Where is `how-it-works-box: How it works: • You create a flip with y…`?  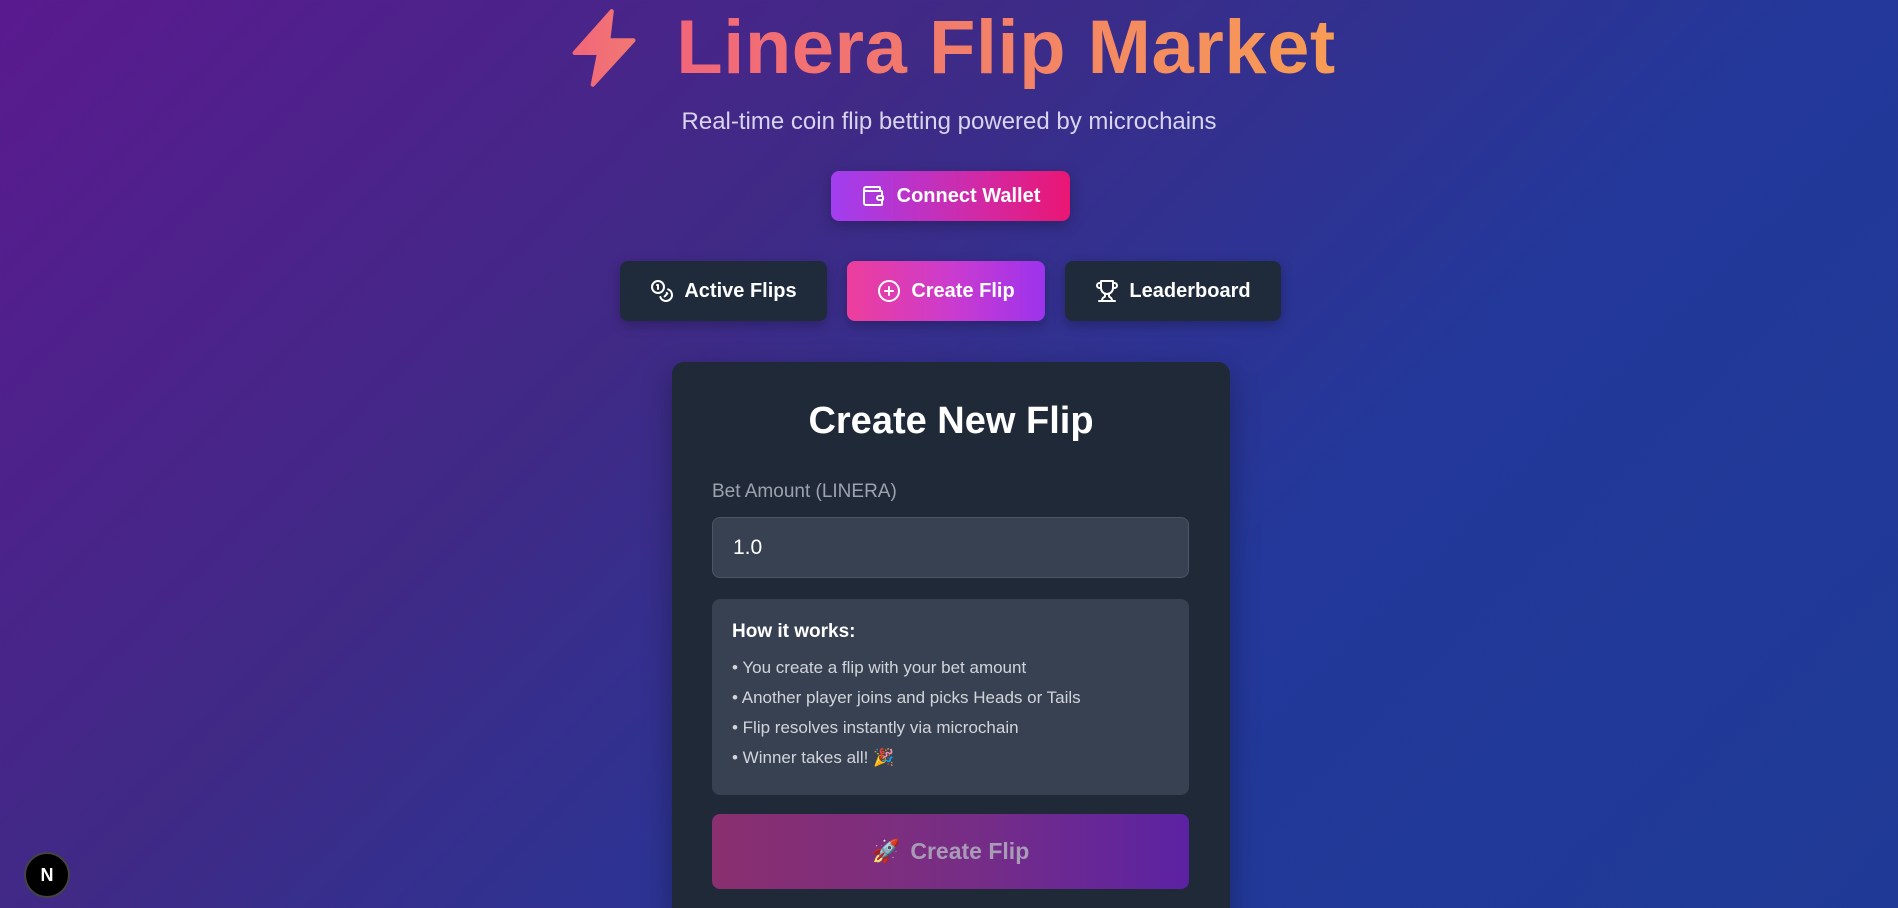
how-it-works-box: How it works: • You create a flip with y… is located at coordinates (950, 697).